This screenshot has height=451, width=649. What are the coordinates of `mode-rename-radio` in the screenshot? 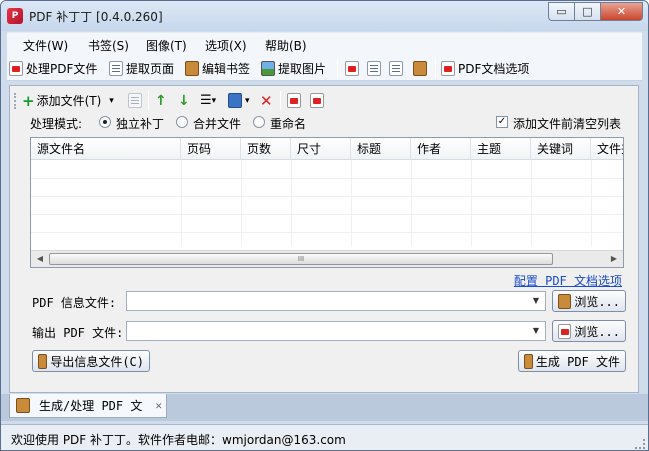 It's located at (259, 122).